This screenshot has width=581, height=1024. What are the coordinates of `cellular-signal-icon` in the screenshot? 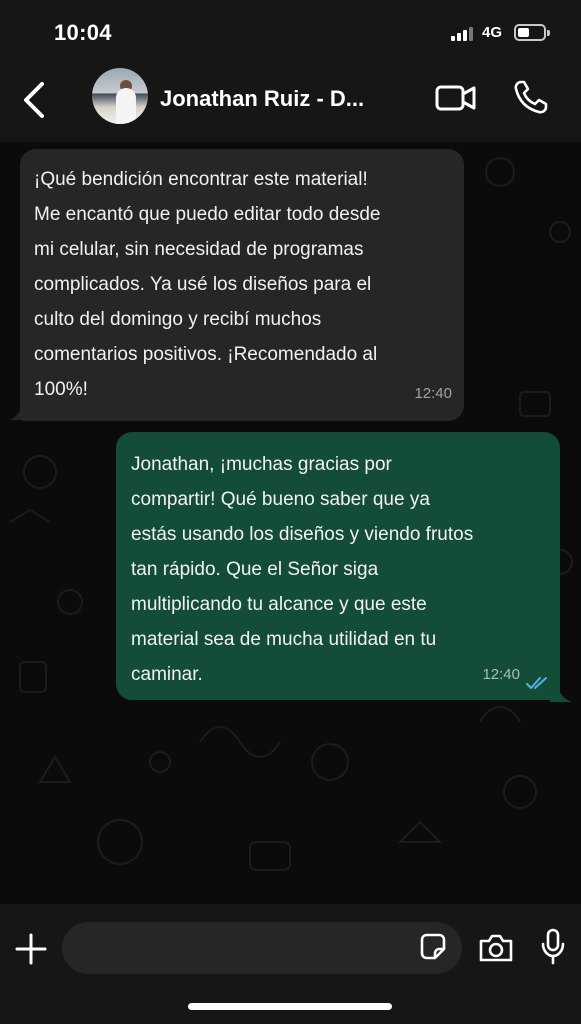 It's located at (462, 34).